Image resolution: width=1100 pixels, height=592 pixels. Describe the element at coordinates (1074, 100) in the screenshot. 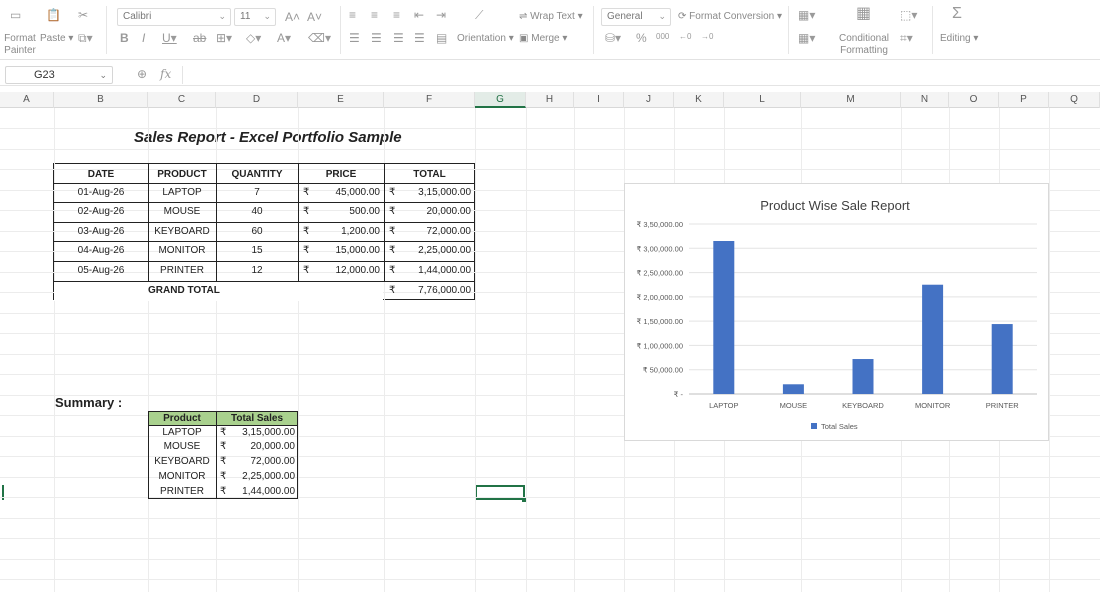

I see `column-header-q: Q` at that location.